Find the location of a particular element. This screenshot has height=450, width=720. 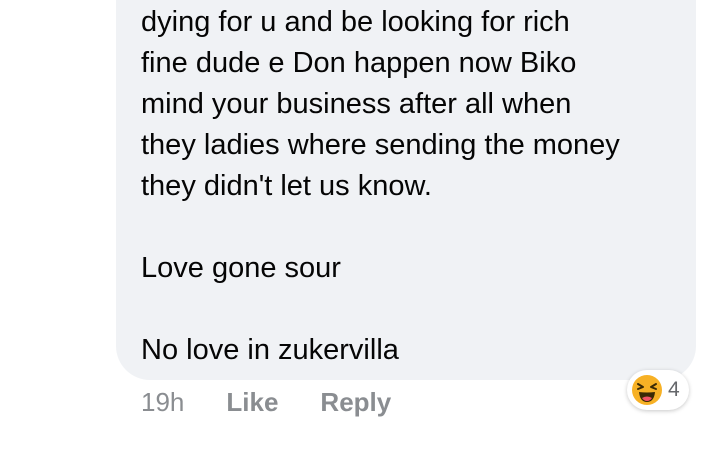

comment-text-line: fine dude e Don happen now Biko is located at coordinates (359, 63).